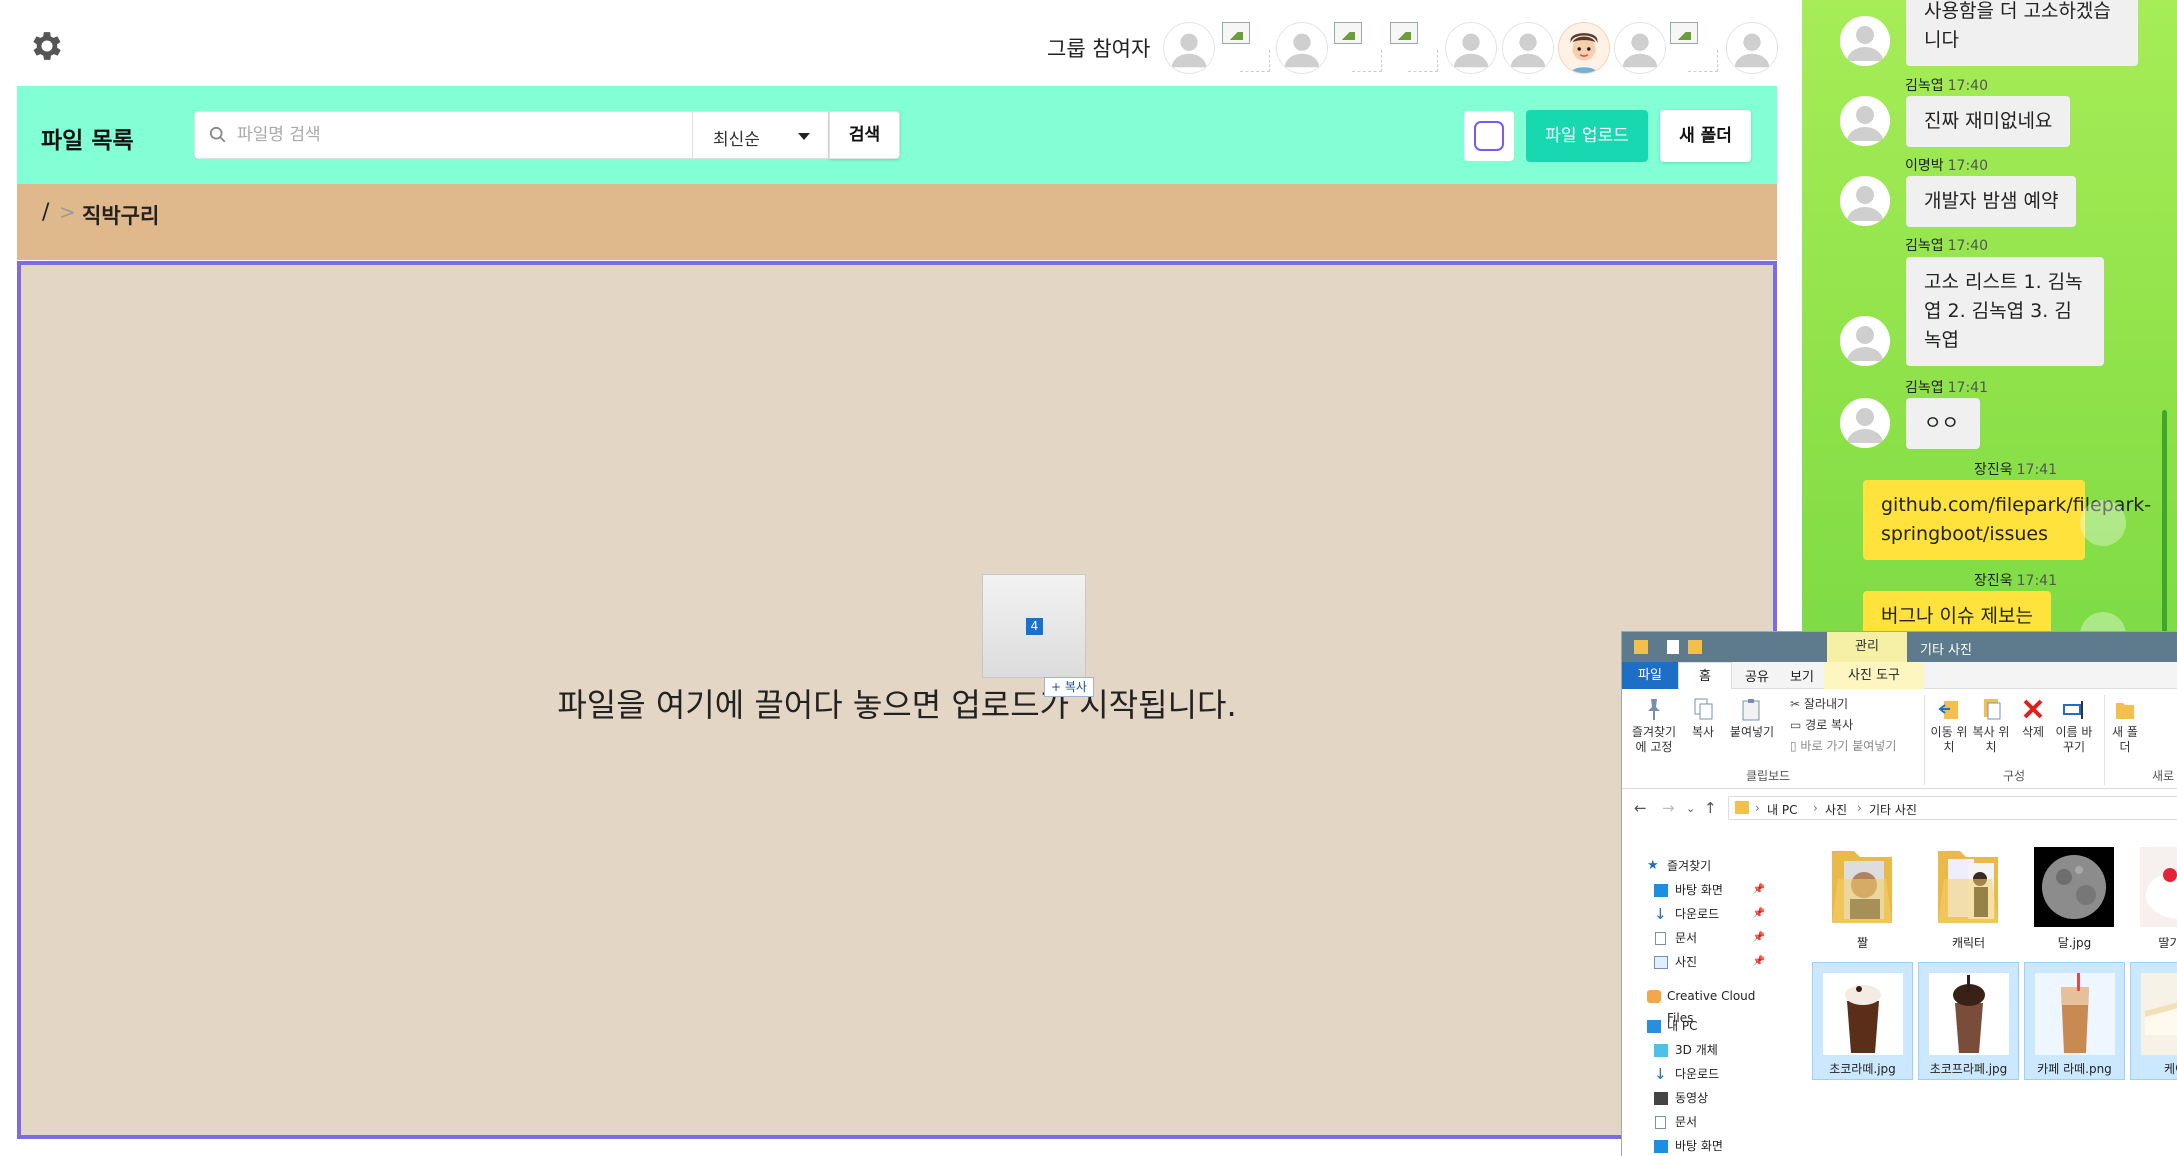 This screenshot has height=1156, width=2177. I want to click on sort-dropdown: 최신순, so click(760, 135).